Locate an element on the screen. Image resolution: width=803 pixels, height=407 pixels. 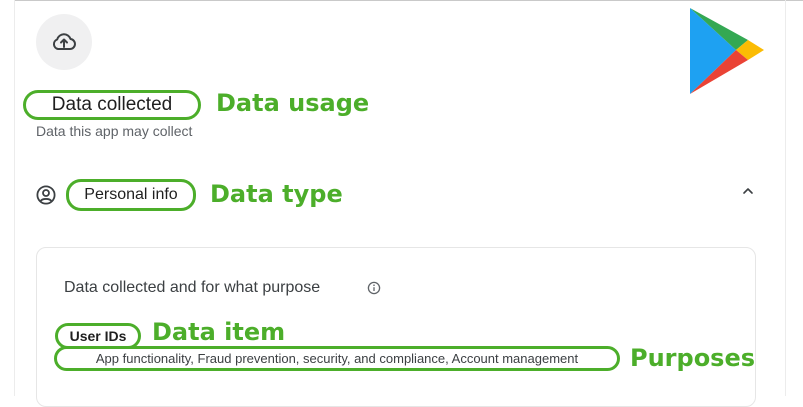
upload-icon-badge is located at coordinates (64, 42).